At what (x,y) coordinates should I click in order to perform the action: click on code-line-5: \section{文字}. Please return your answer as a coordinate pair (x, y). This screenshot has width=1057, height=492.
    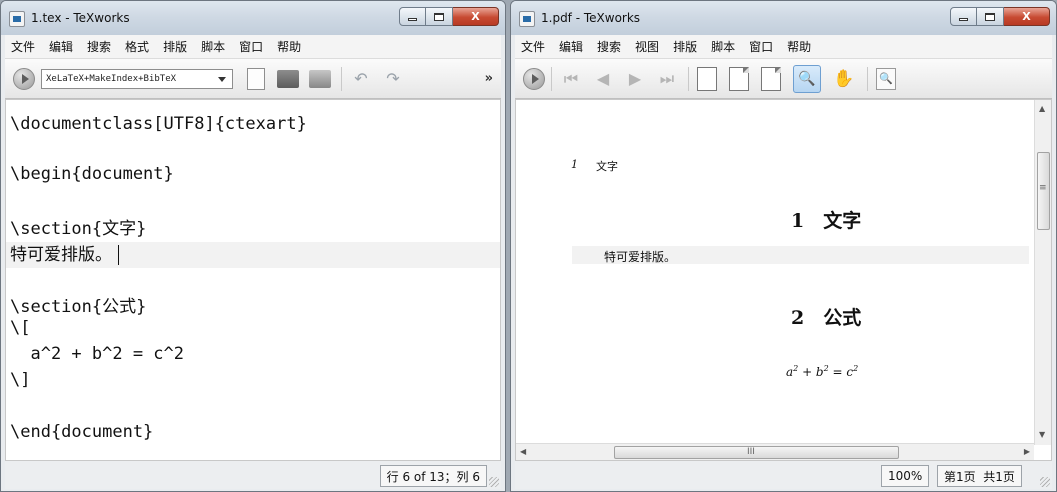
    Looking at the image, I should click on (78, 229).